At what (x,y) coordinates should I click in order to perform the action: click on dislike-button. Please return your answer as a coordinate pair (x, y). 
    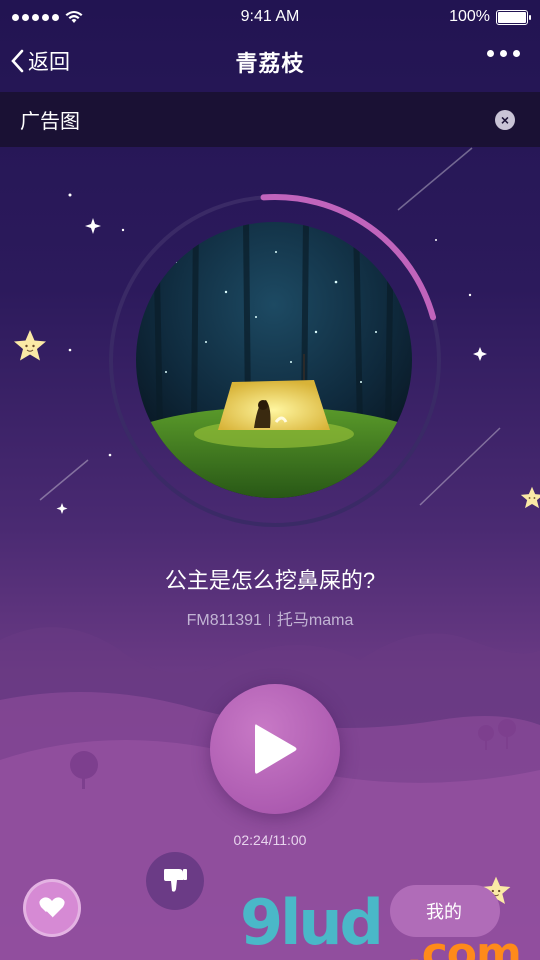
    Looking at the image, I should click on (175, 881).